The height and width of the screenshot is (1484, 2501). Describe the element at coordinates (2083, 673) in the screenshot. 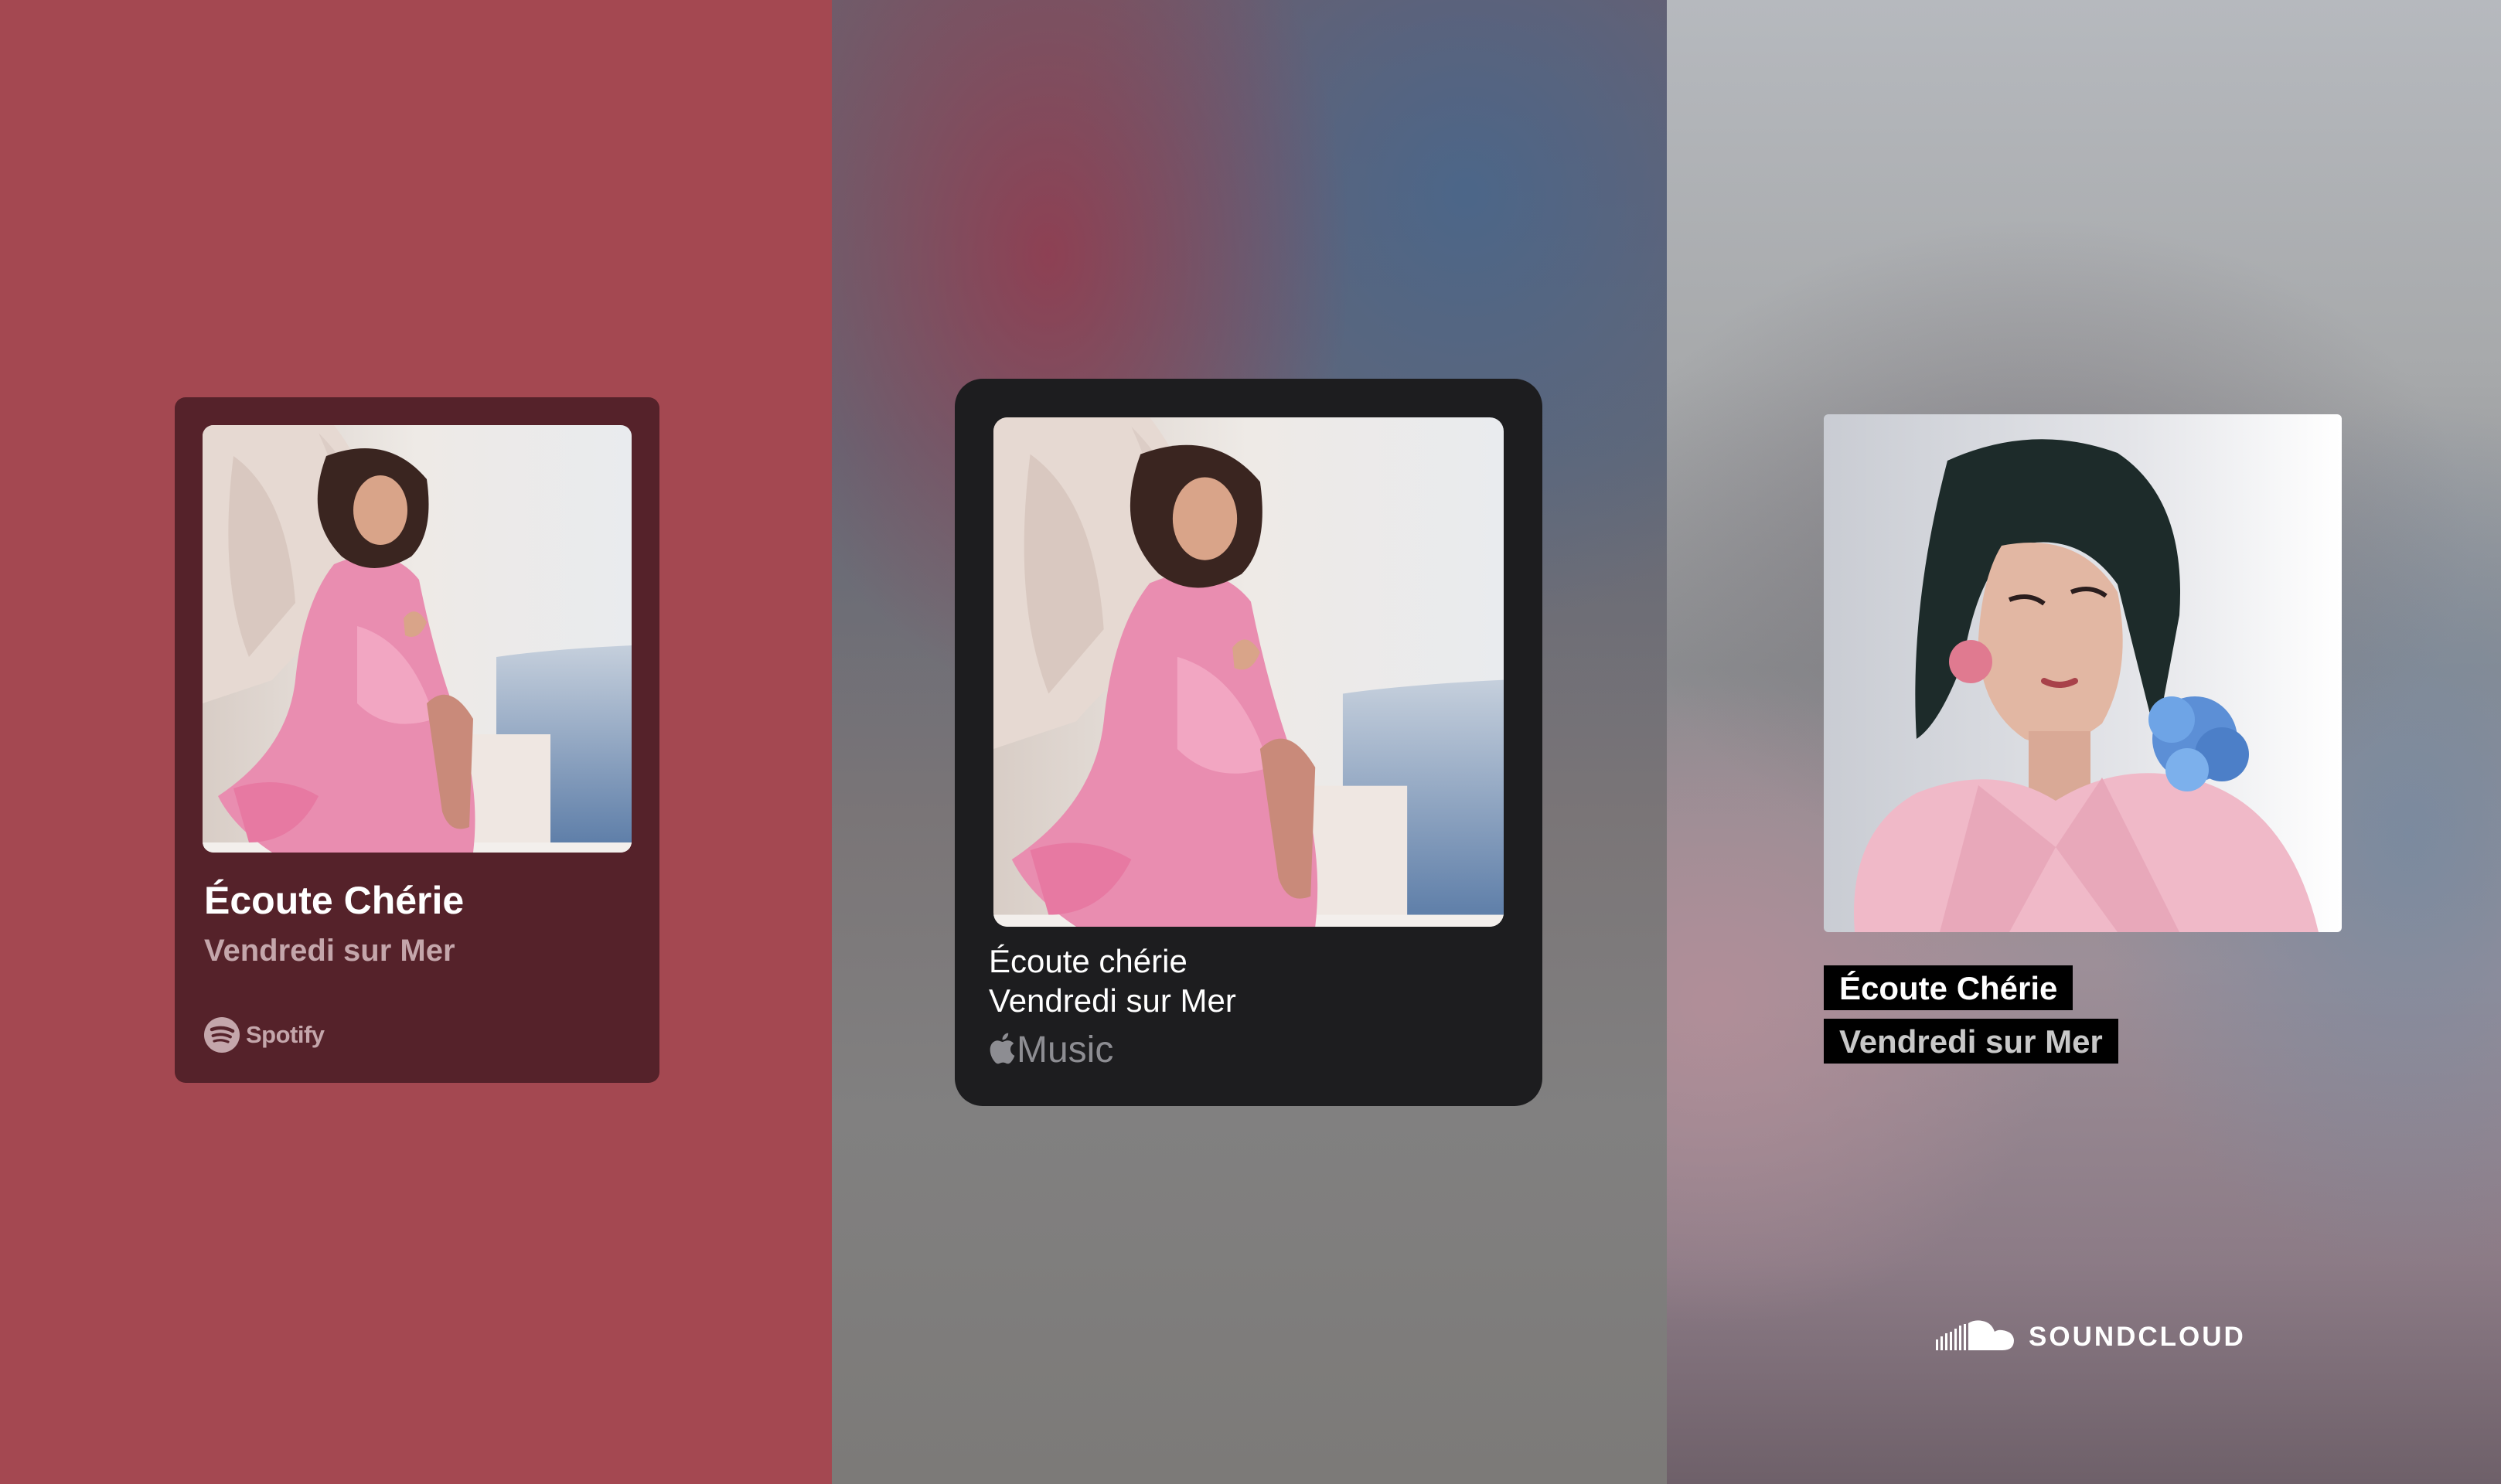

I see `track-artwork-image` at that location.